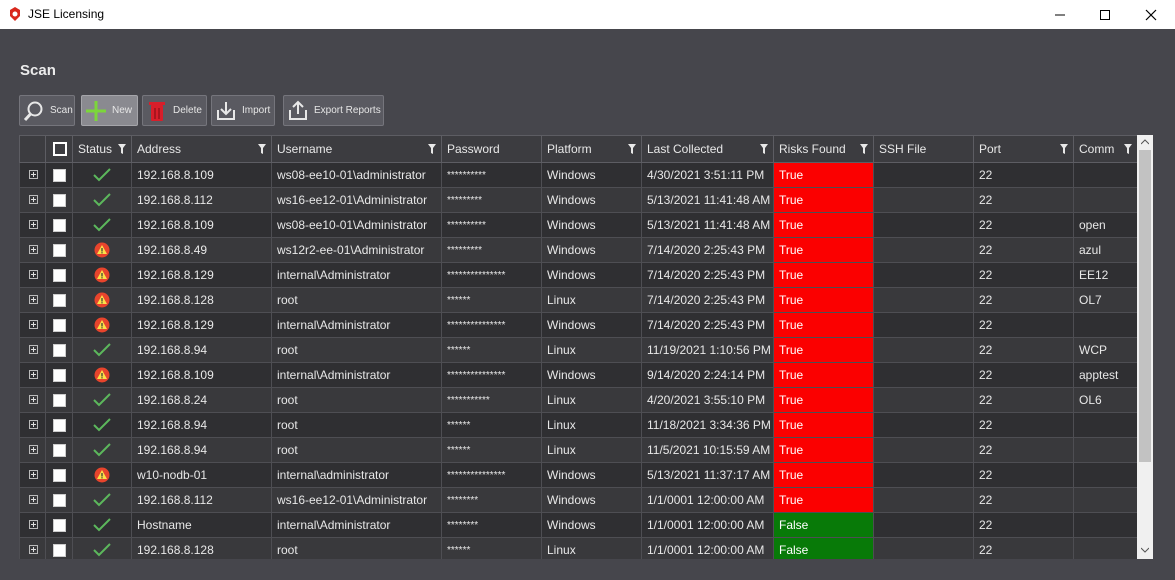 This screenshot has height=580, width=1175. Describe the element at coordinates (1145, 550) in the screenshot. I see `scroll-down-icon` at that location.